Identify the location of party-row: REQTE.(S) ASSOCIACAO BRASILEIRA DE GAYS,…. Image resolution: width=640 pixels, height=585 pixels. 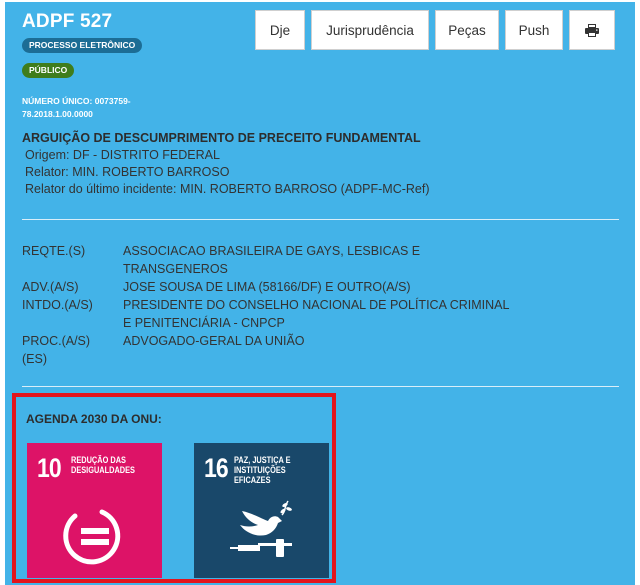
(267, 260).